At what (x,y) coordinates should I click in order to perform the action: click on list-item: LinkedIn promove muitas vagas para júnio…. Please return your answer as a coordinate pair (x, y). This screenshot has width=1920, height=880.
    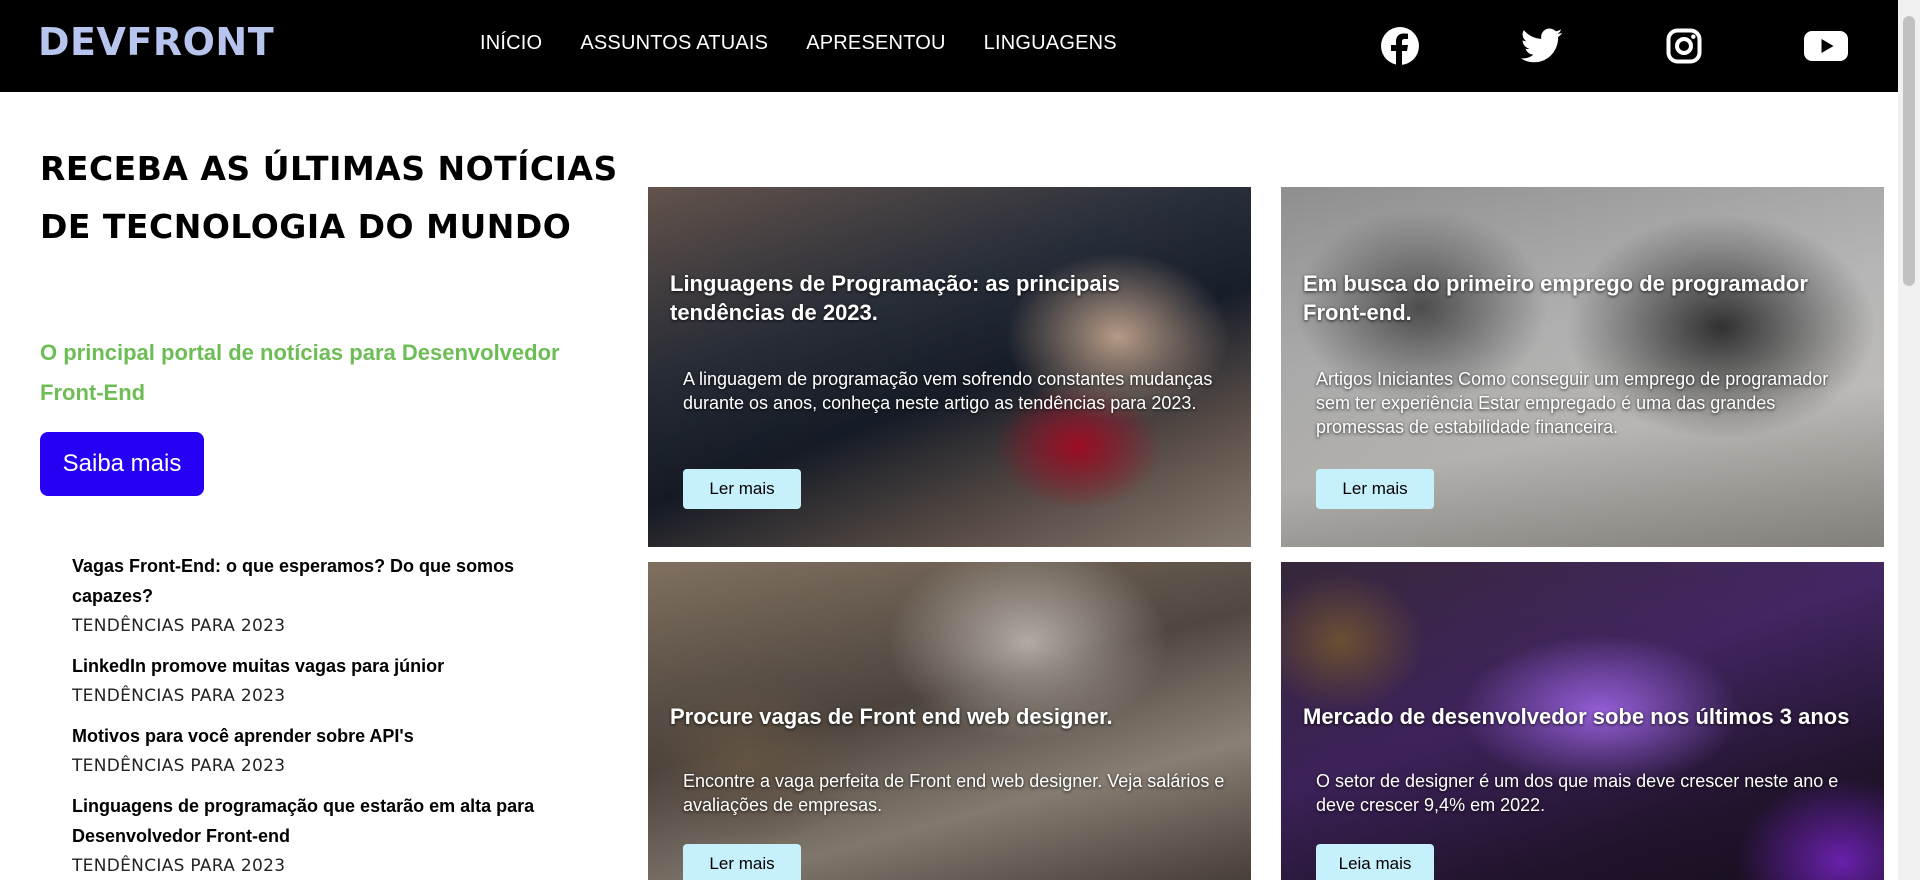
    Looking at the image, I should click on (312, 681).